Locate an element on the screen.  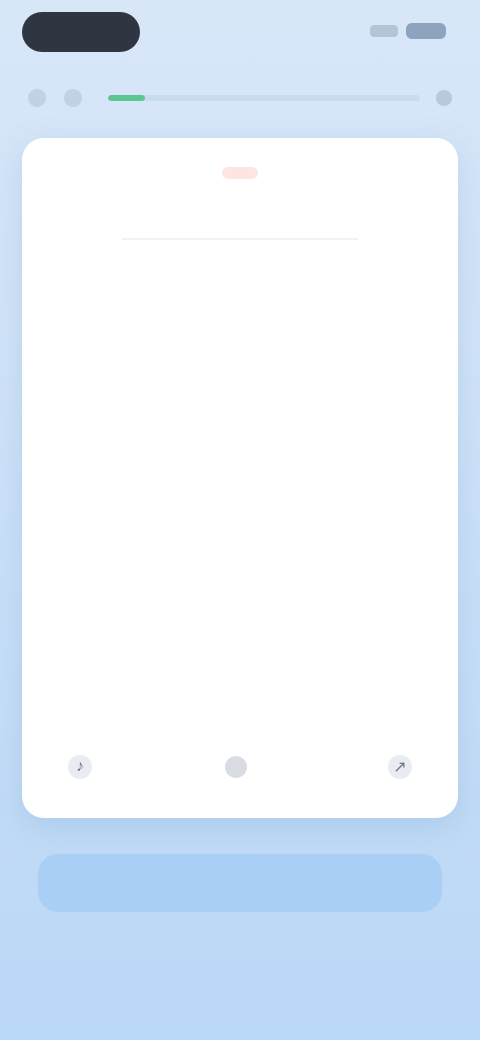
card-header is located at coordinates (240, 175).